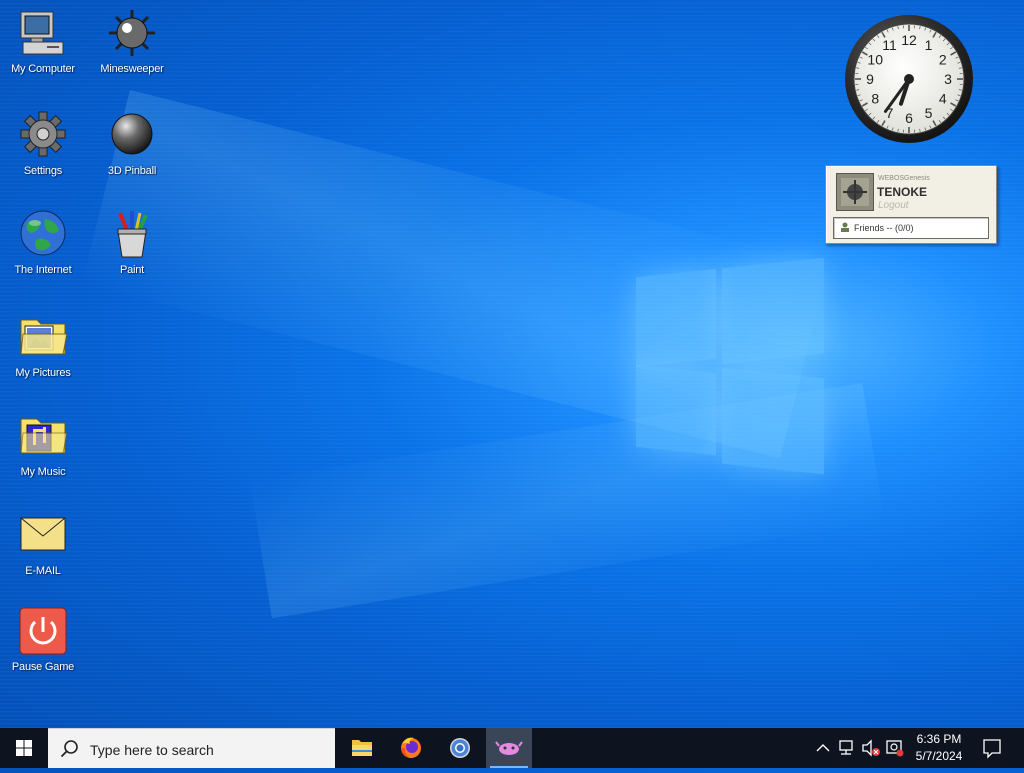 This screenshot has height=773, width=1024. What do you see at coordinates (855, 192) in the screenshot?
I see `avatar` at bounding box center [855, 192].